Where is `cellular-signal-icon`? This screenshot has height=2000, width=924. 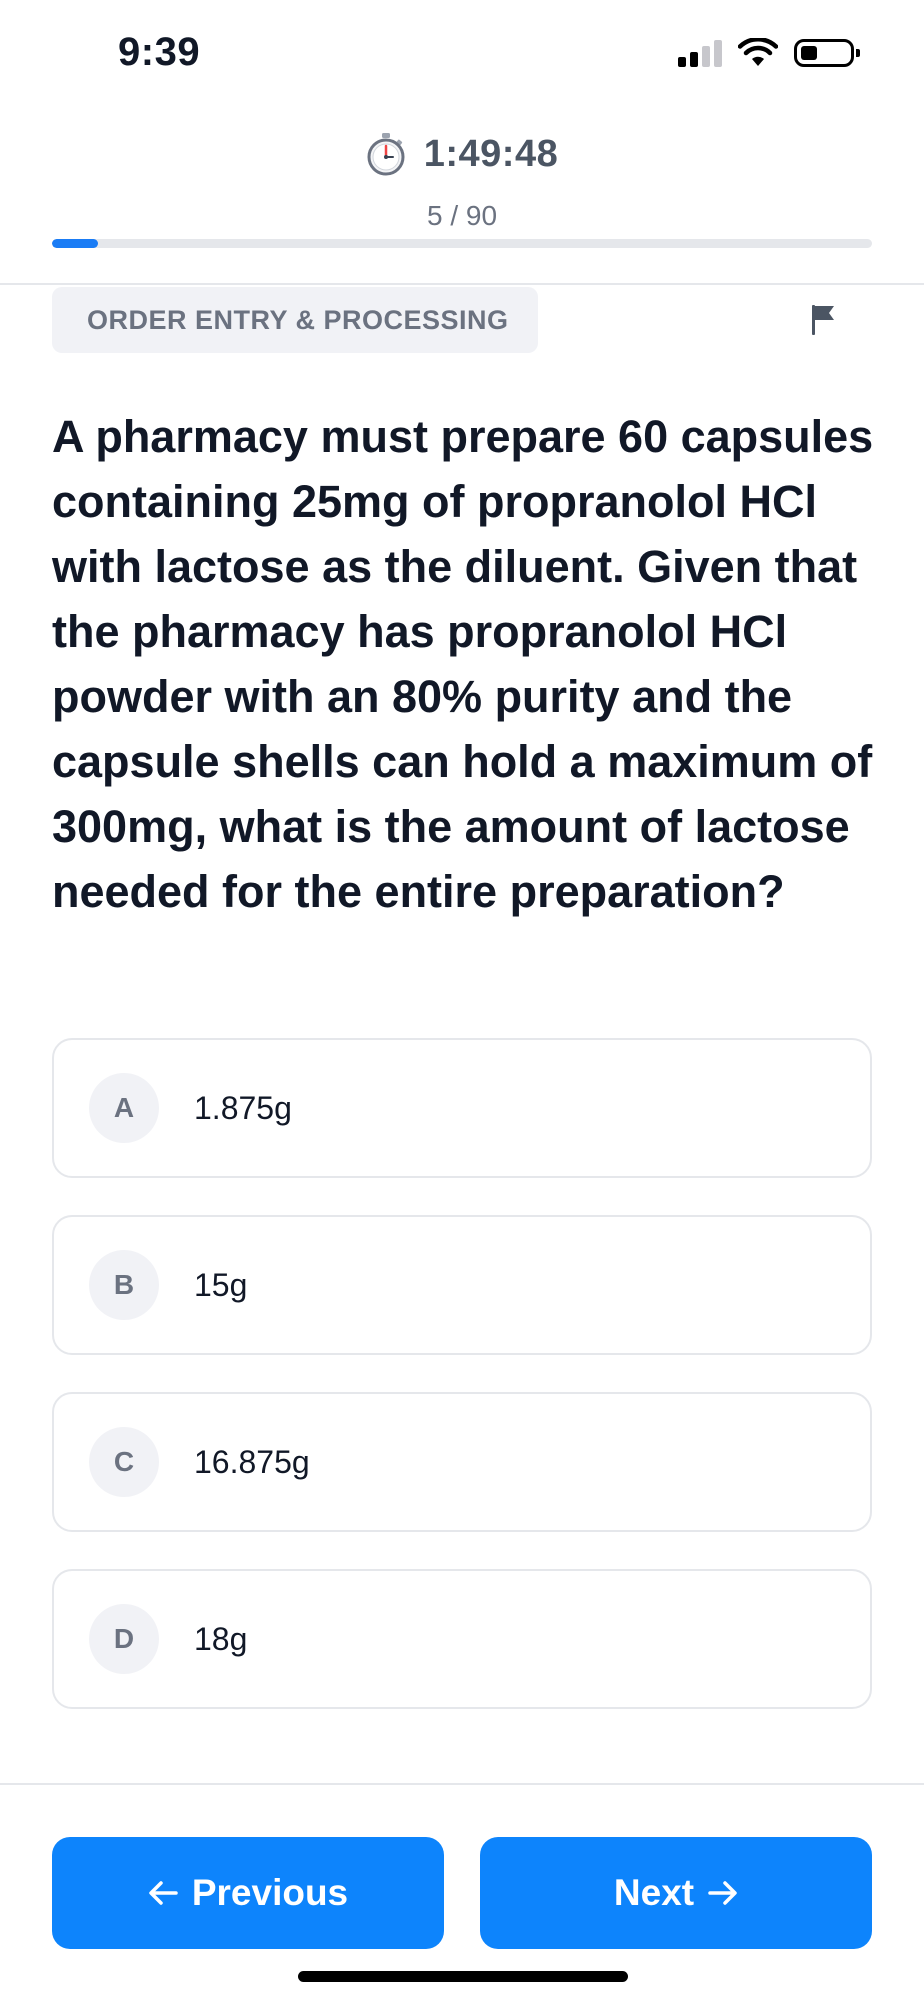 cellular-signal-icon is located at coordinates (700, 53).